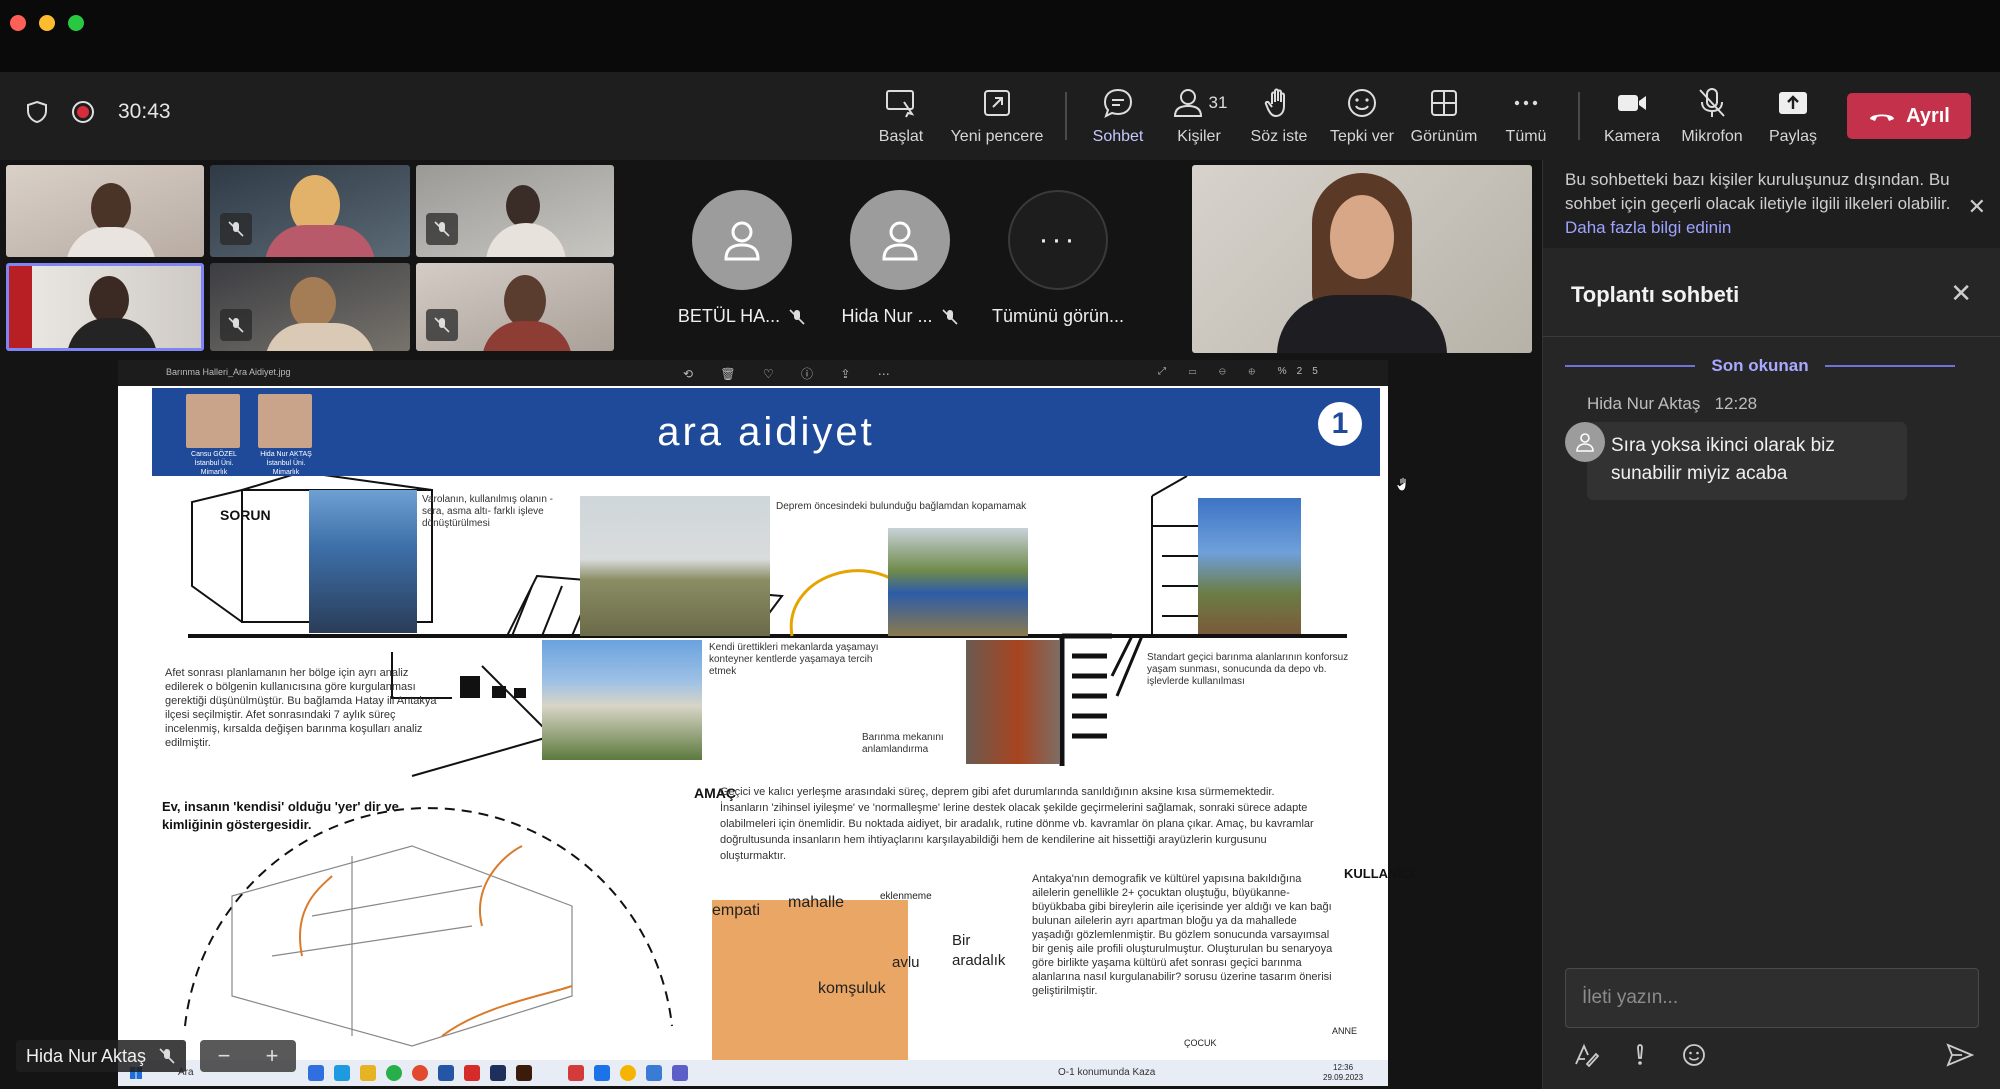 This screenshot has height=1089, width=2000. What do you see at coordinates (961, 940) in the screenshot?
I see `word-bir: Bir` at bounding box center [961, 940].